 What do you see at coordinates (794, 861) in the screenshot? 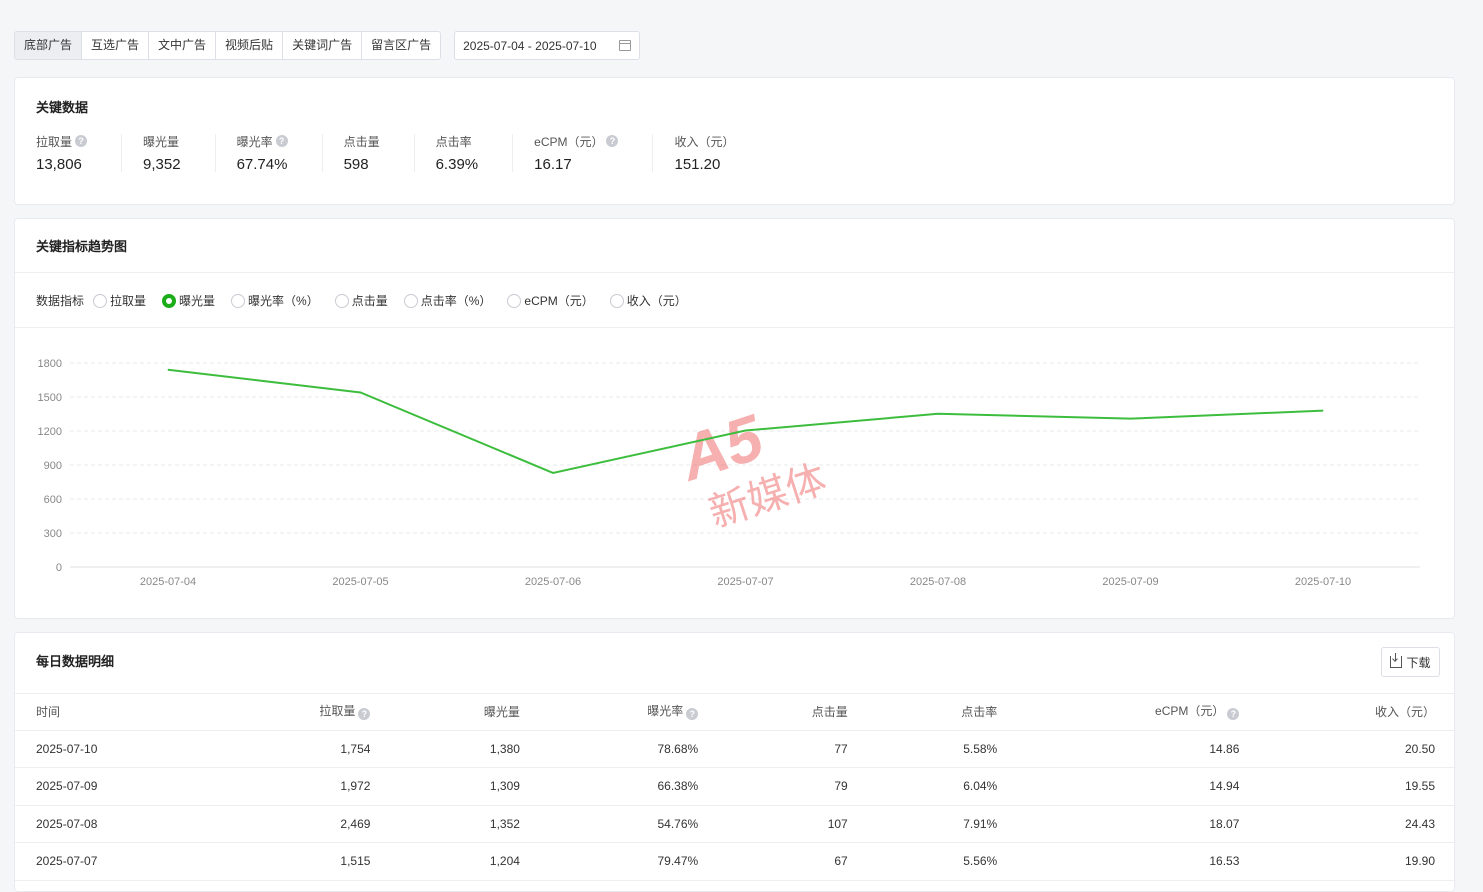
I see `table-cell: 67` at bounding box center [794, 861].